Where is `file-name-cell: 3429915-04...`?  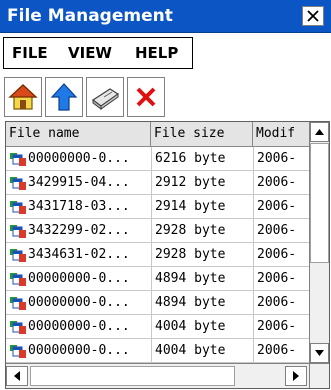 file-name-cell: 3429915-04... is located at coordinates (77, 182).